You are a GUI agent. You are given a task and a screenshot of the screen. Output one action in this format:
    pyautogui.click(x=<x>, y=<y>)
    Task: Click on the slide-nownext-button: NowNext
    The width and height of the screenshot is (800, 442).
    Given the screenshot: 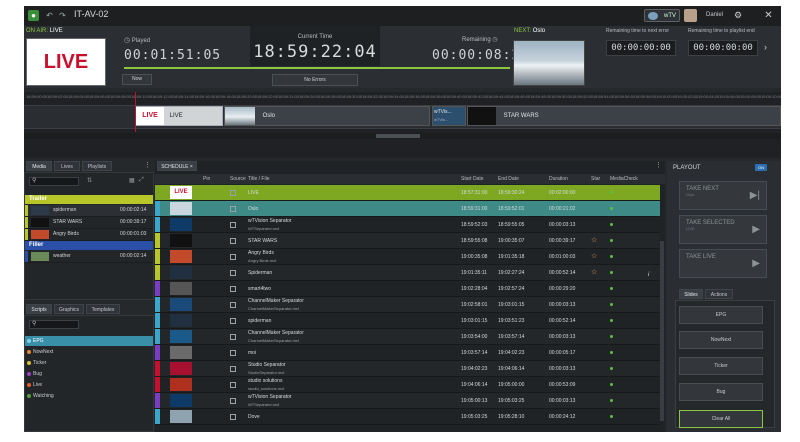 What is the action you would take?
    pyautogui.click(x=721, y=340)
    